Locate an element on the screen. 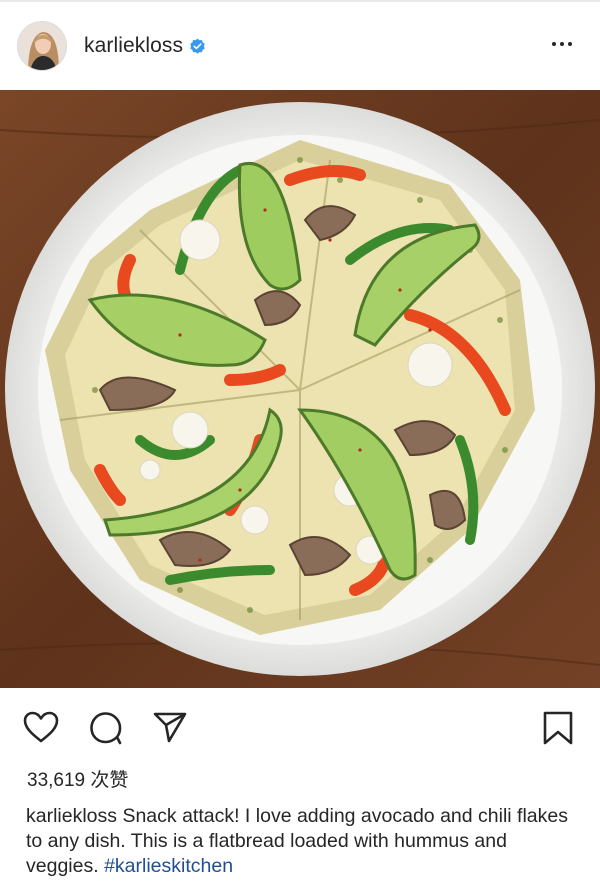  avatar is located at coordinates (42, 46).